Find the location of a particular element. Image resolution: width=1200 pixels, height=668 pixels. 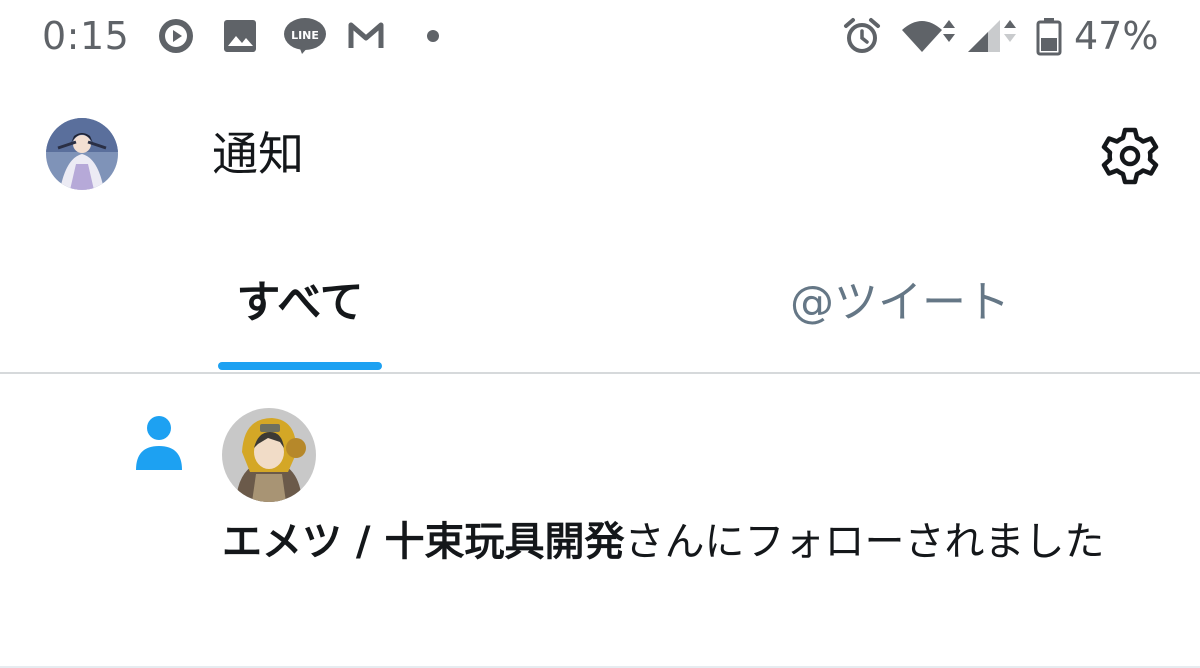

battery-icon is located at coordinates (1049, 37).